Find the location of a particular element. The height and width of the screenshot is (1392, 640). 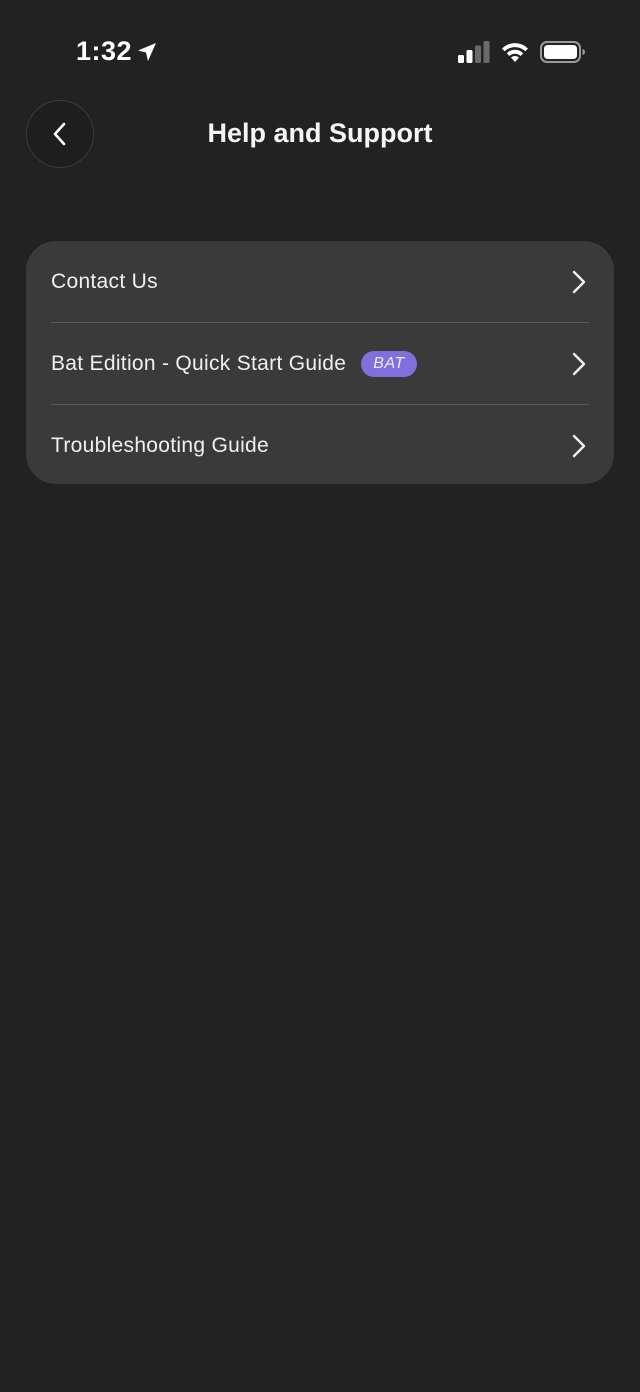

menu-item-label: Contact Us is located at coordinates (104, 281).